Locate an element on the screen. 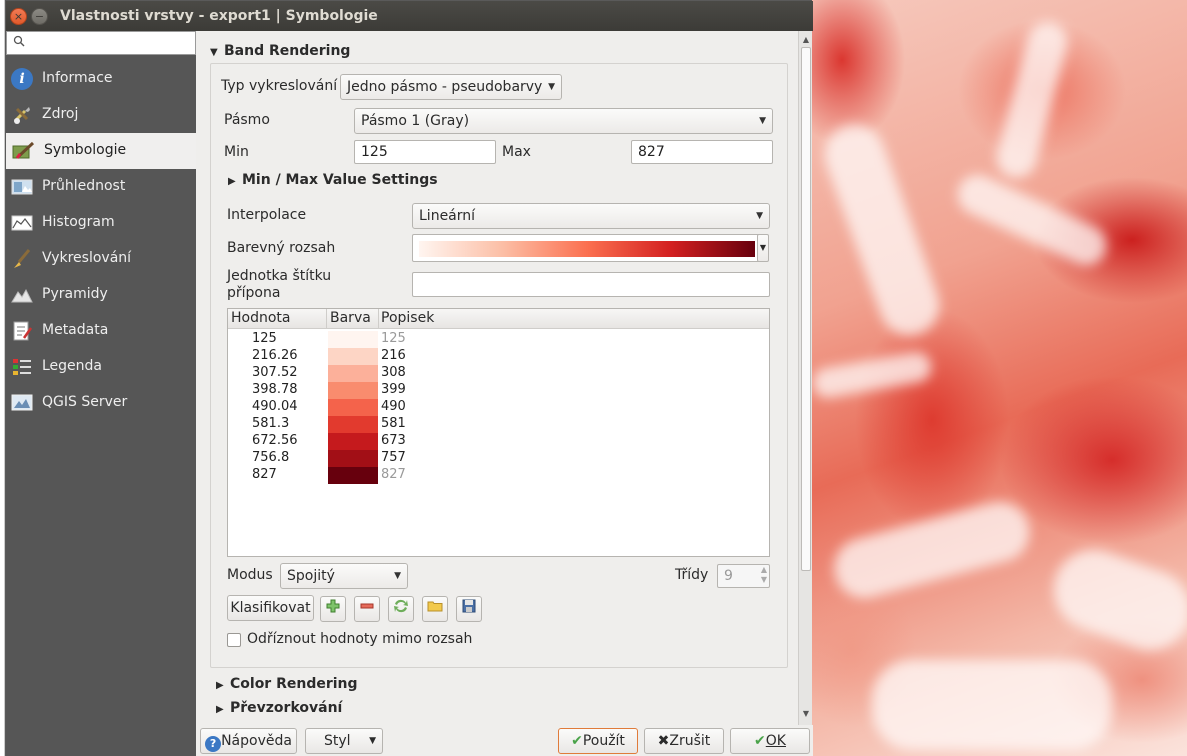 The width and height of the screenshot is (1187, 756). classify-button: Klasifikovat is located at coordinates (270, 608).